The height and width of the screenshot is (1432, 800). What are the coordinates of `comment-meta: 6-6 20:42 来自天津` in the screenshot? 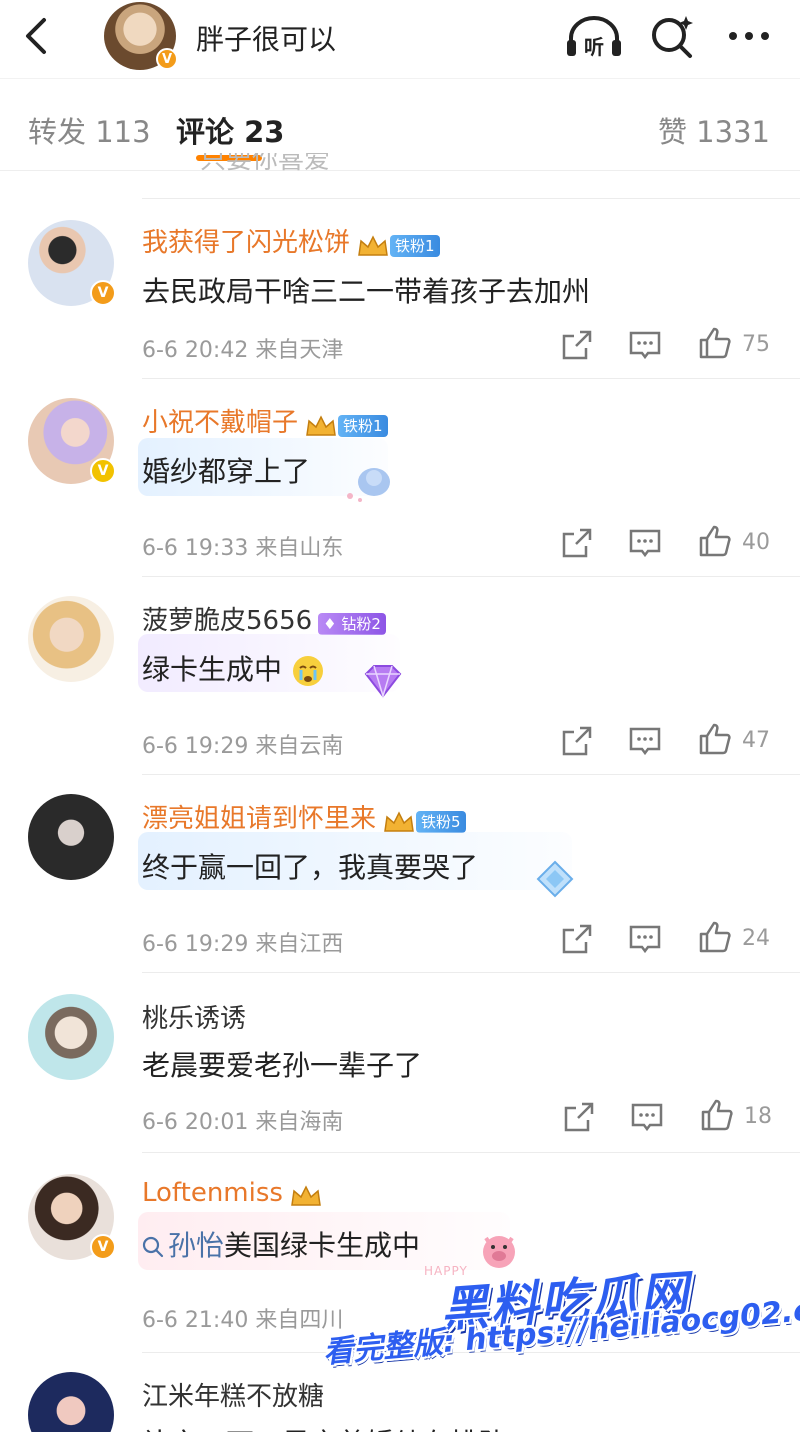 It's located at (242, 348).